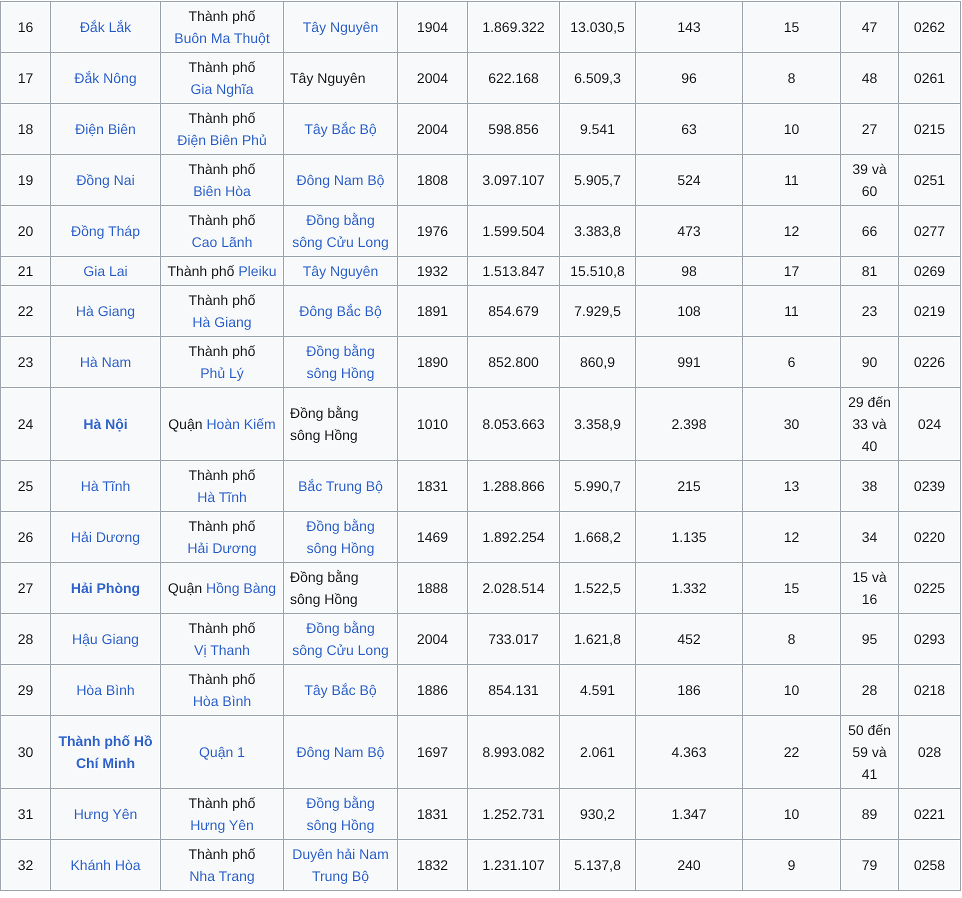  Describe the element at coordinates (929, 752) in the screenshot. I see `table-cell: 028` at that location.